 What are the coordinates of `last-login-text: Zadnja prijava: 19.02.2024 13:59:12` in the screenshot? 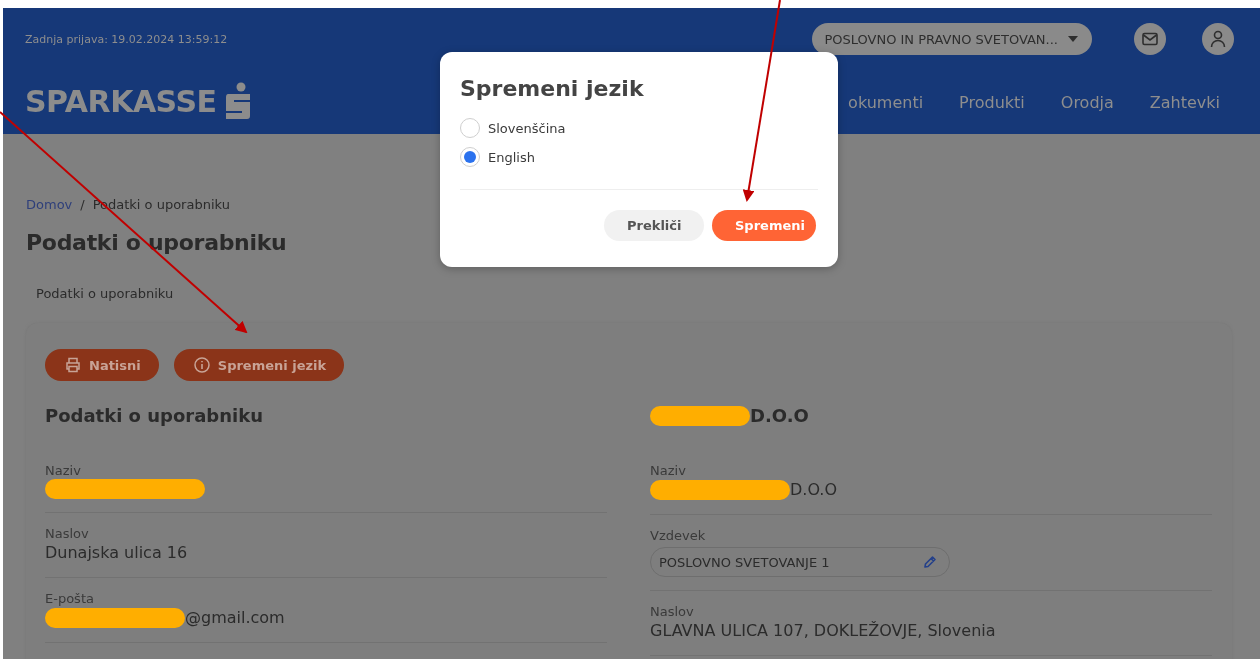 It's located at (127, 39).